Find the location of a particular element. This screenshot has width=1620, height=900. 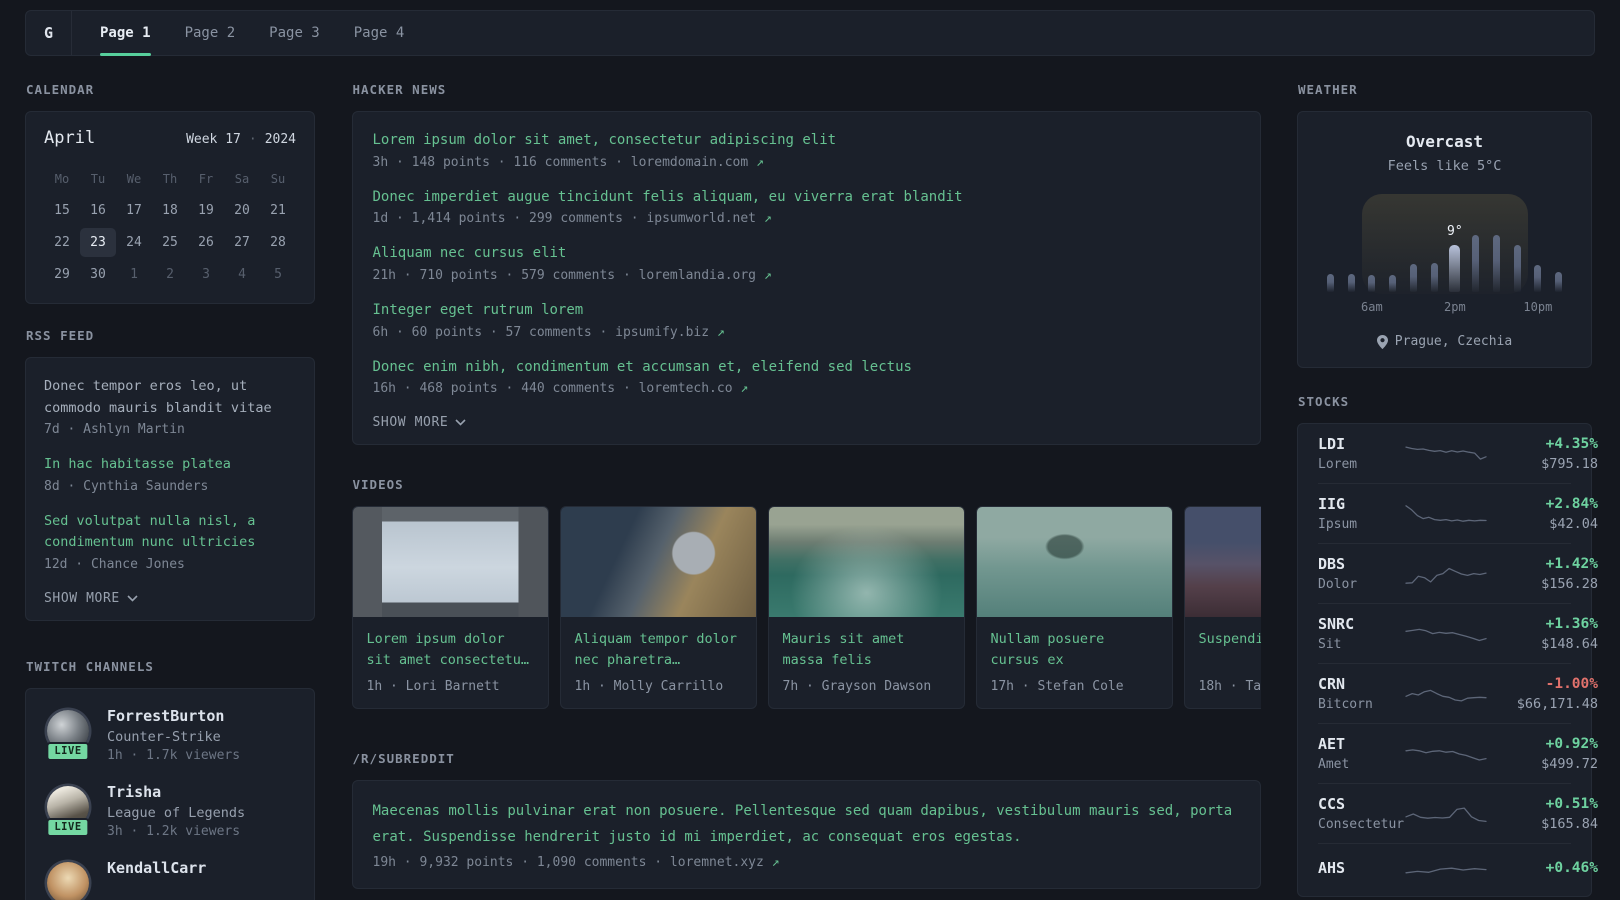

stock-name: Amet is located at coordinates (1334, 764).